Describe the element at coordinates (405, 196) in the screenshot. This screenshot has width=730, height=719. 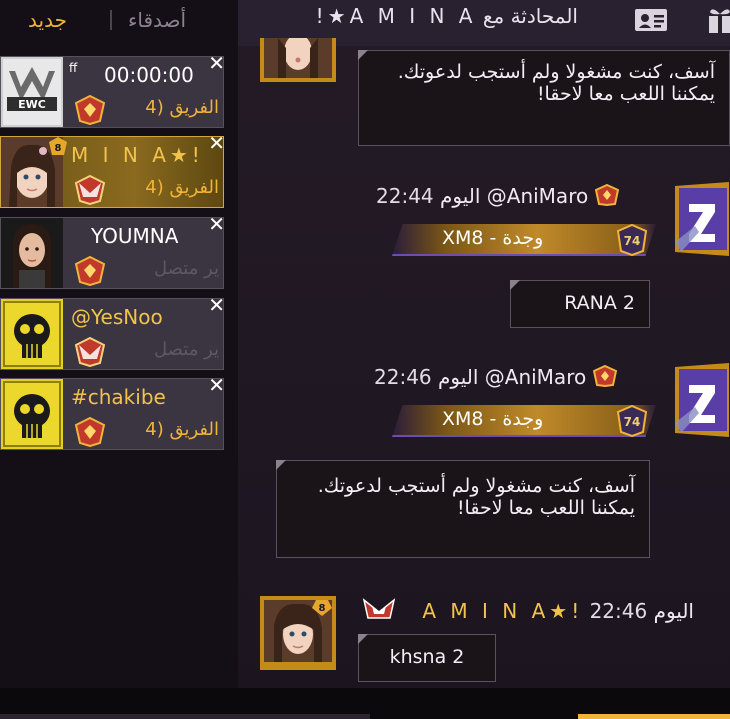
I see `message-time: 22:44` at that location.